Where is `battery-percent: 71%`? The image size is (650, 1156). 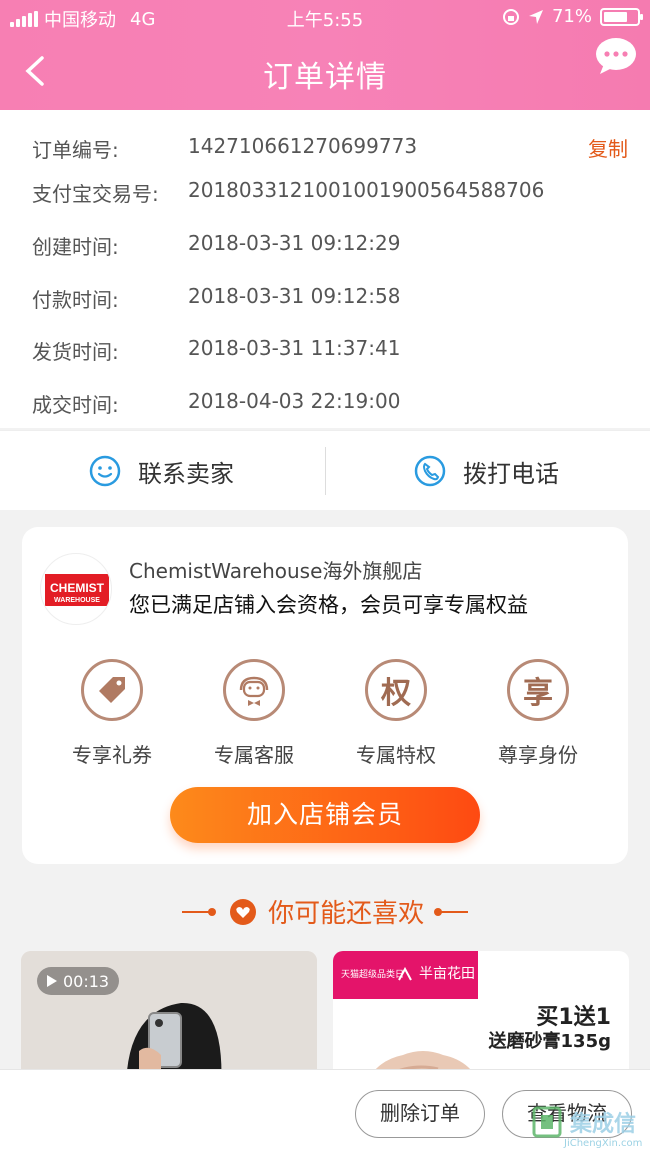
battery-percent: 71% is located at coordinates (571, 16).